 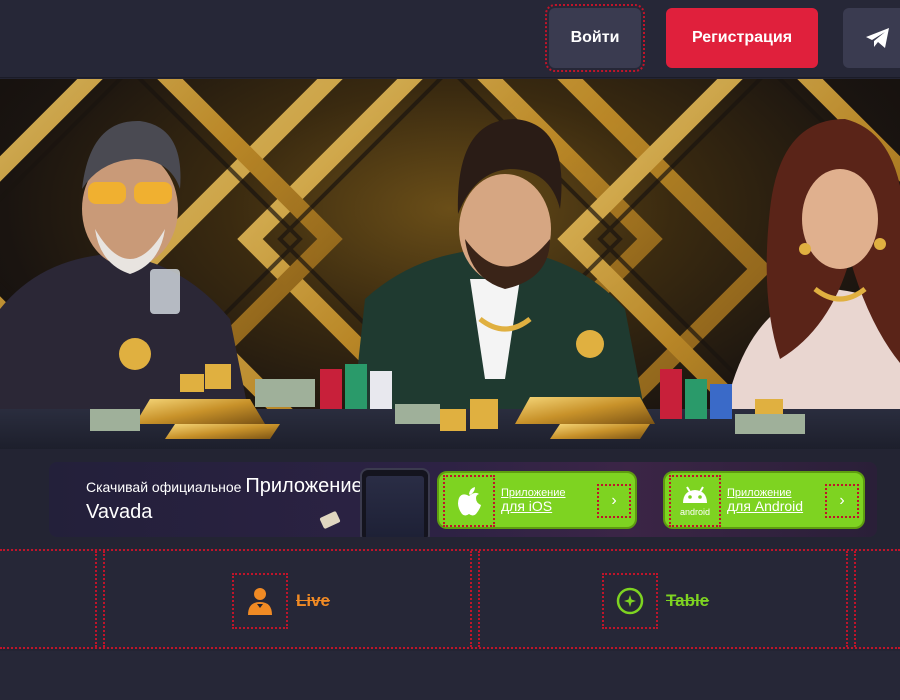 What do you see at coordinates (533, 501) in the screenshot?
I see `ios-app-label: Приложение для iOS` at bounding box center [533, 501].